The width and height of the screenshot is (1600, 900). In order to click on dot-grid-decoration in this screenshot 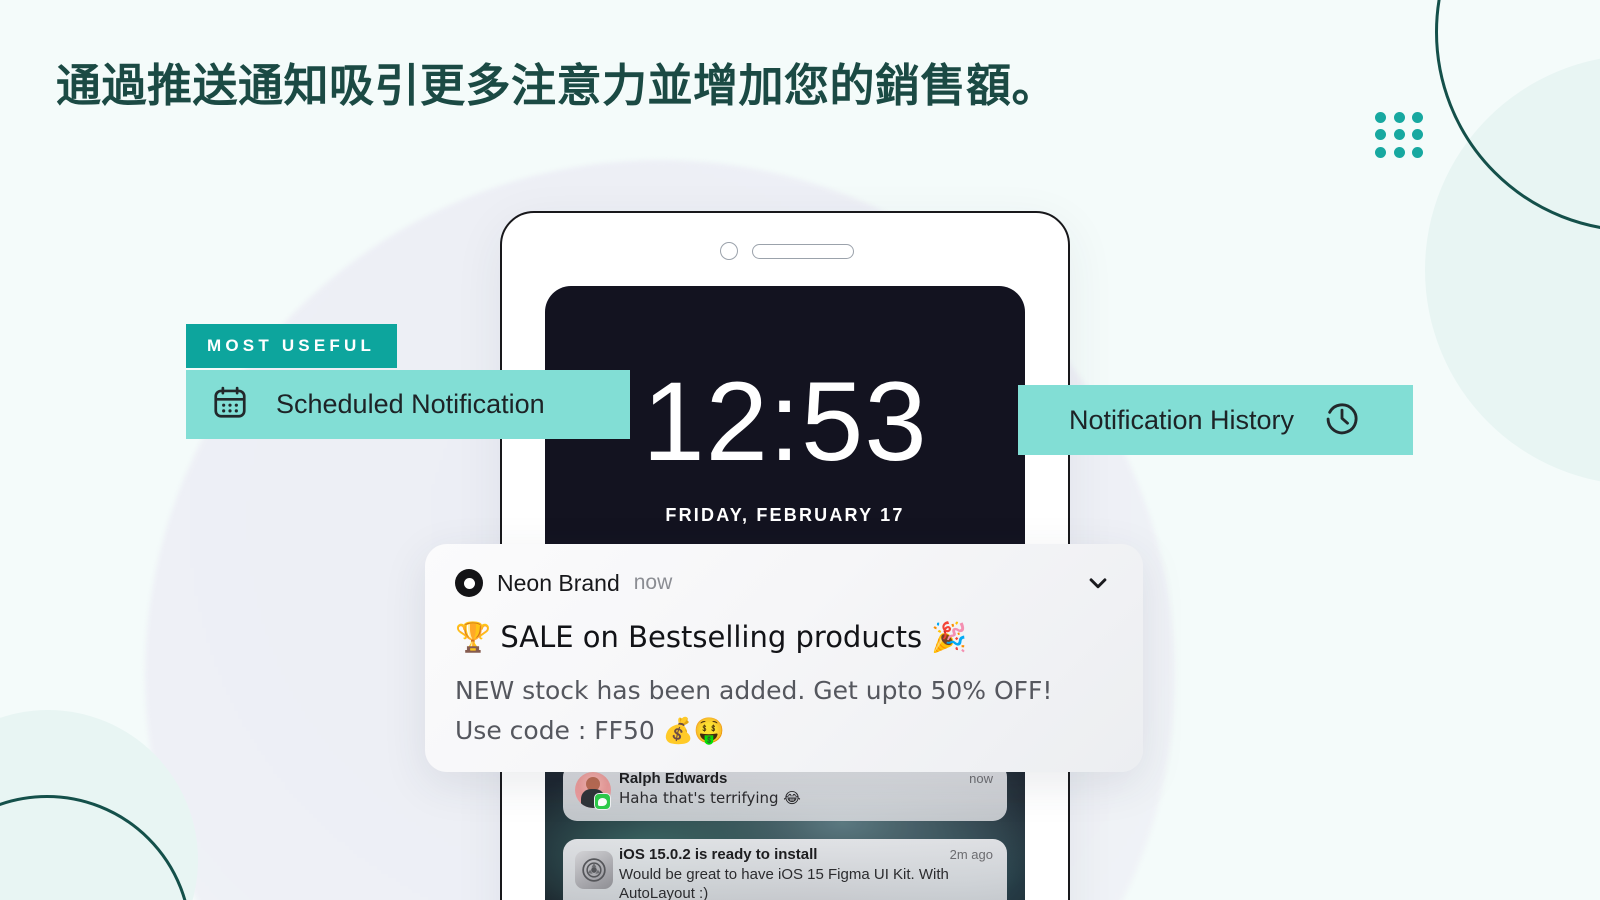, I will do `click(1403, 138)`.